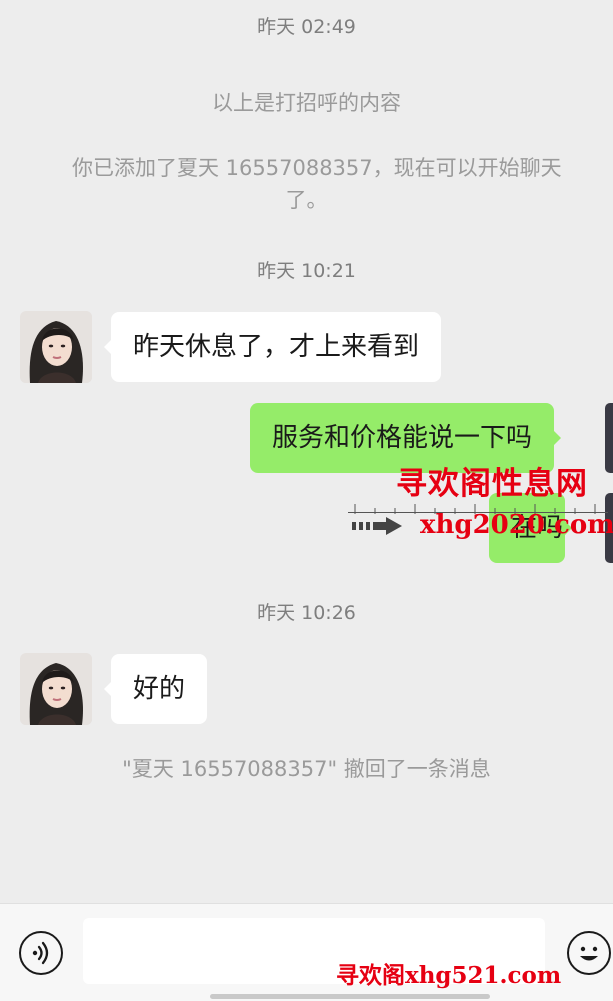  I want to click on emoji-icon, so click(589, 953).